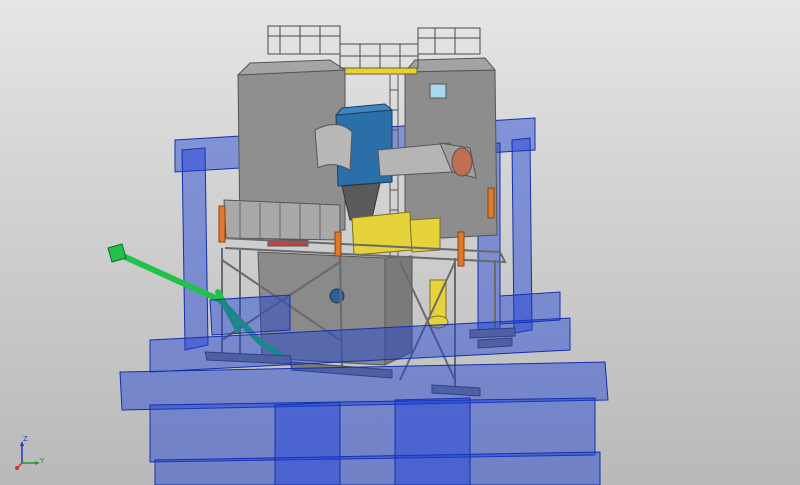 This screenshot has height=485, width=800. I want to click on roof-walkway, so click(381, 71).